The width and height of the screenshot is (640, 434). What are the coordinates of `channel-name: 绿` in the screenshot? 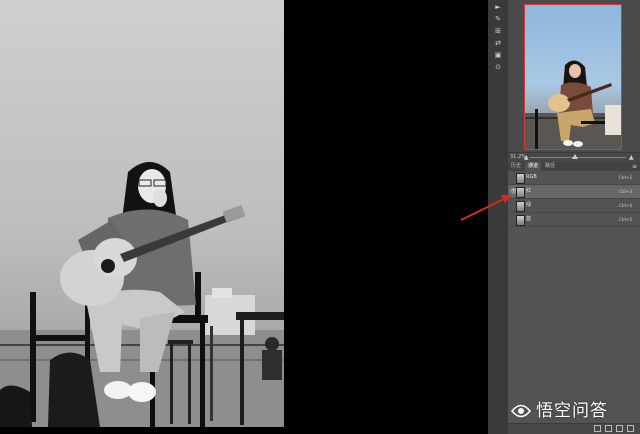 It's located at (529, 205).